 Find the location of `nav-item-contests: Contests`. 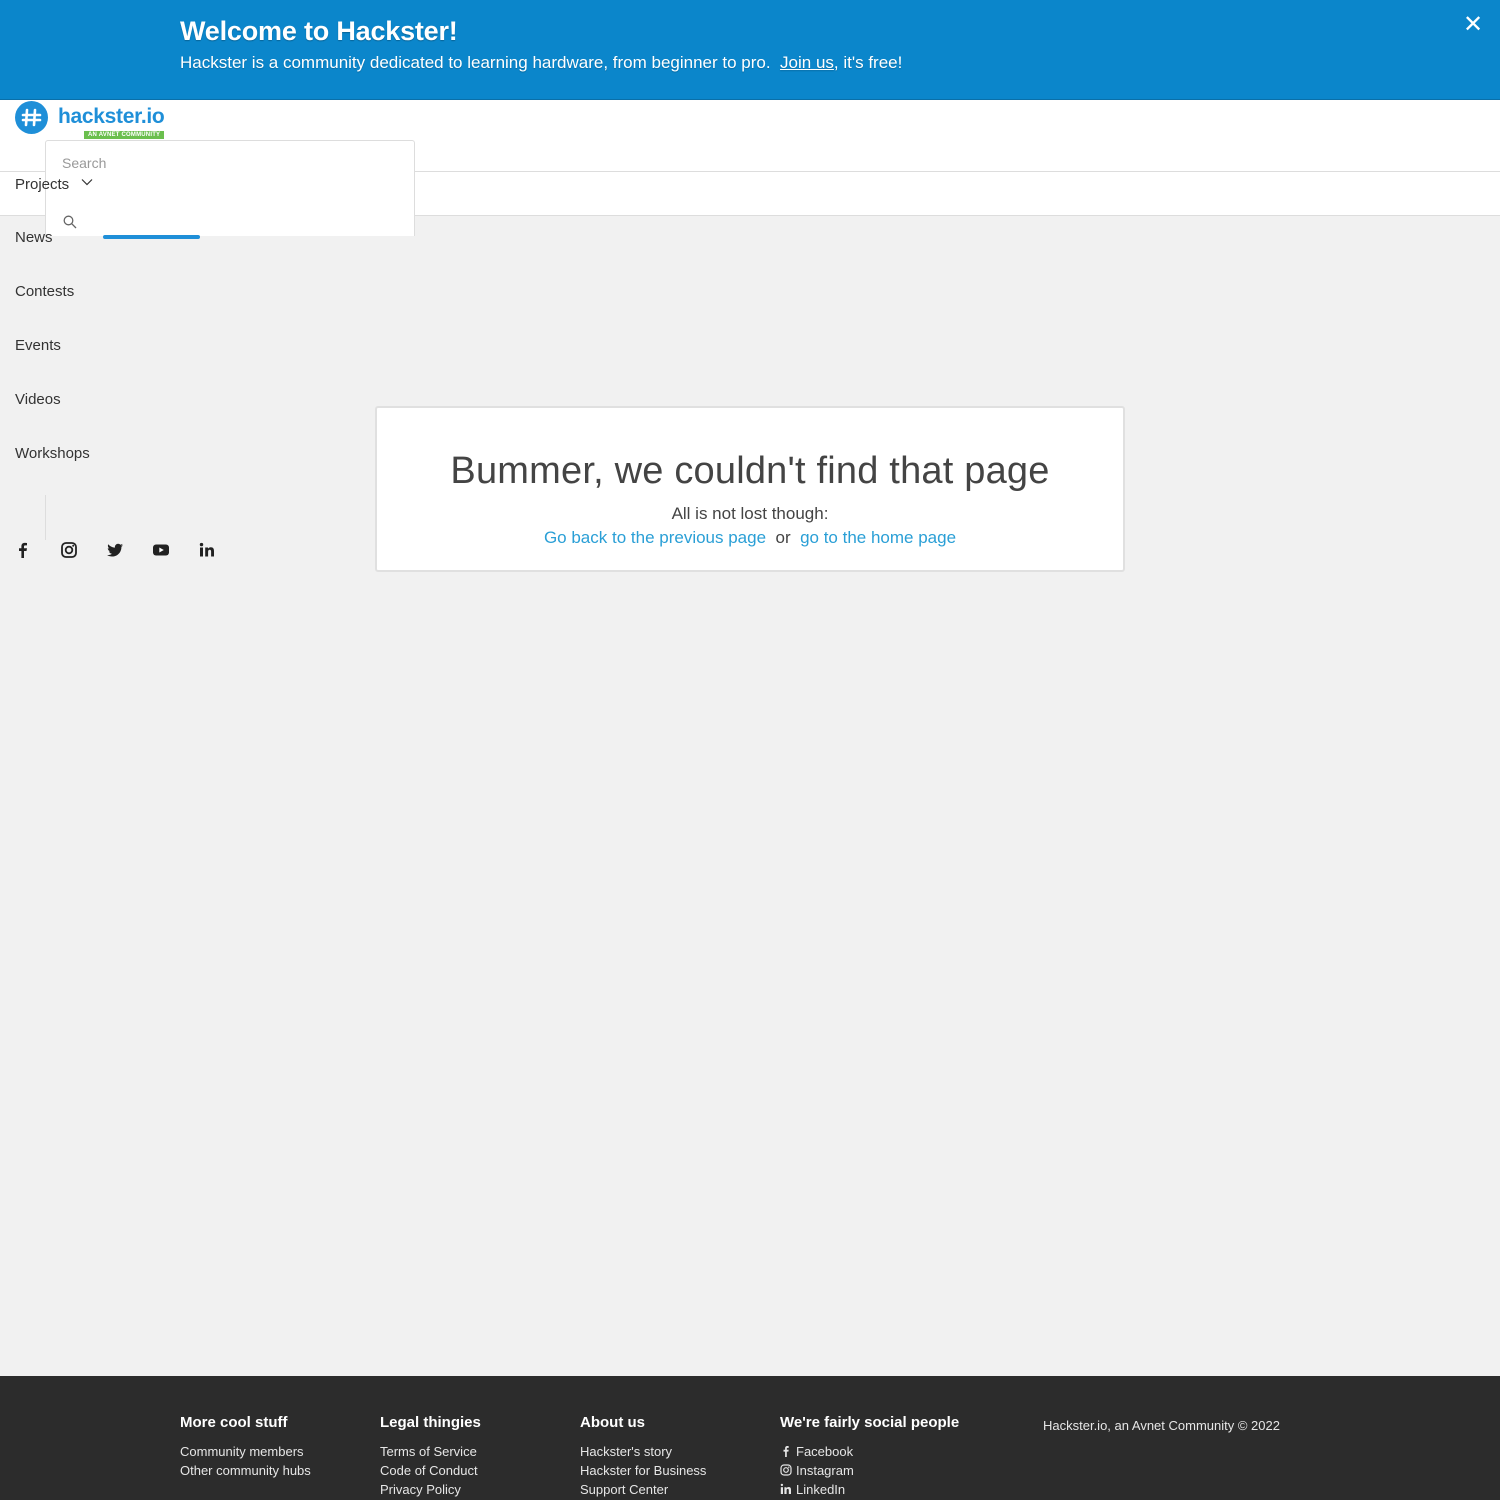

nav-item-contests: Contests is located at coordinates (44, 291).